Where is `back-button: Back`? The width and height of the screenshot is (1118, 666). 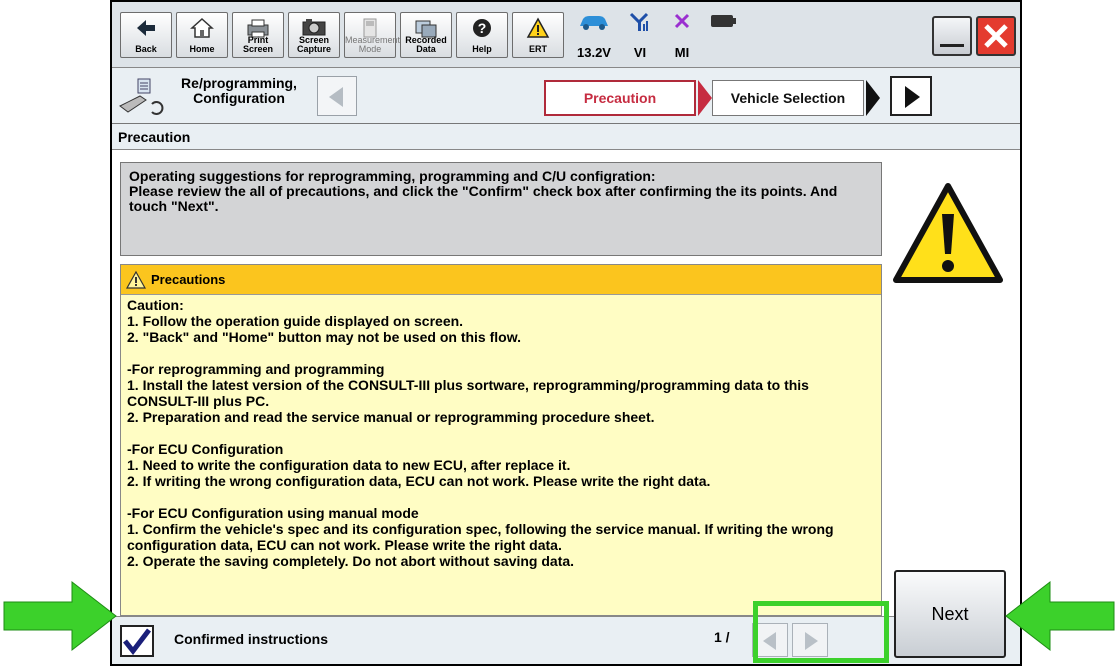 back-button: Back is located at coordinates (146, 35).